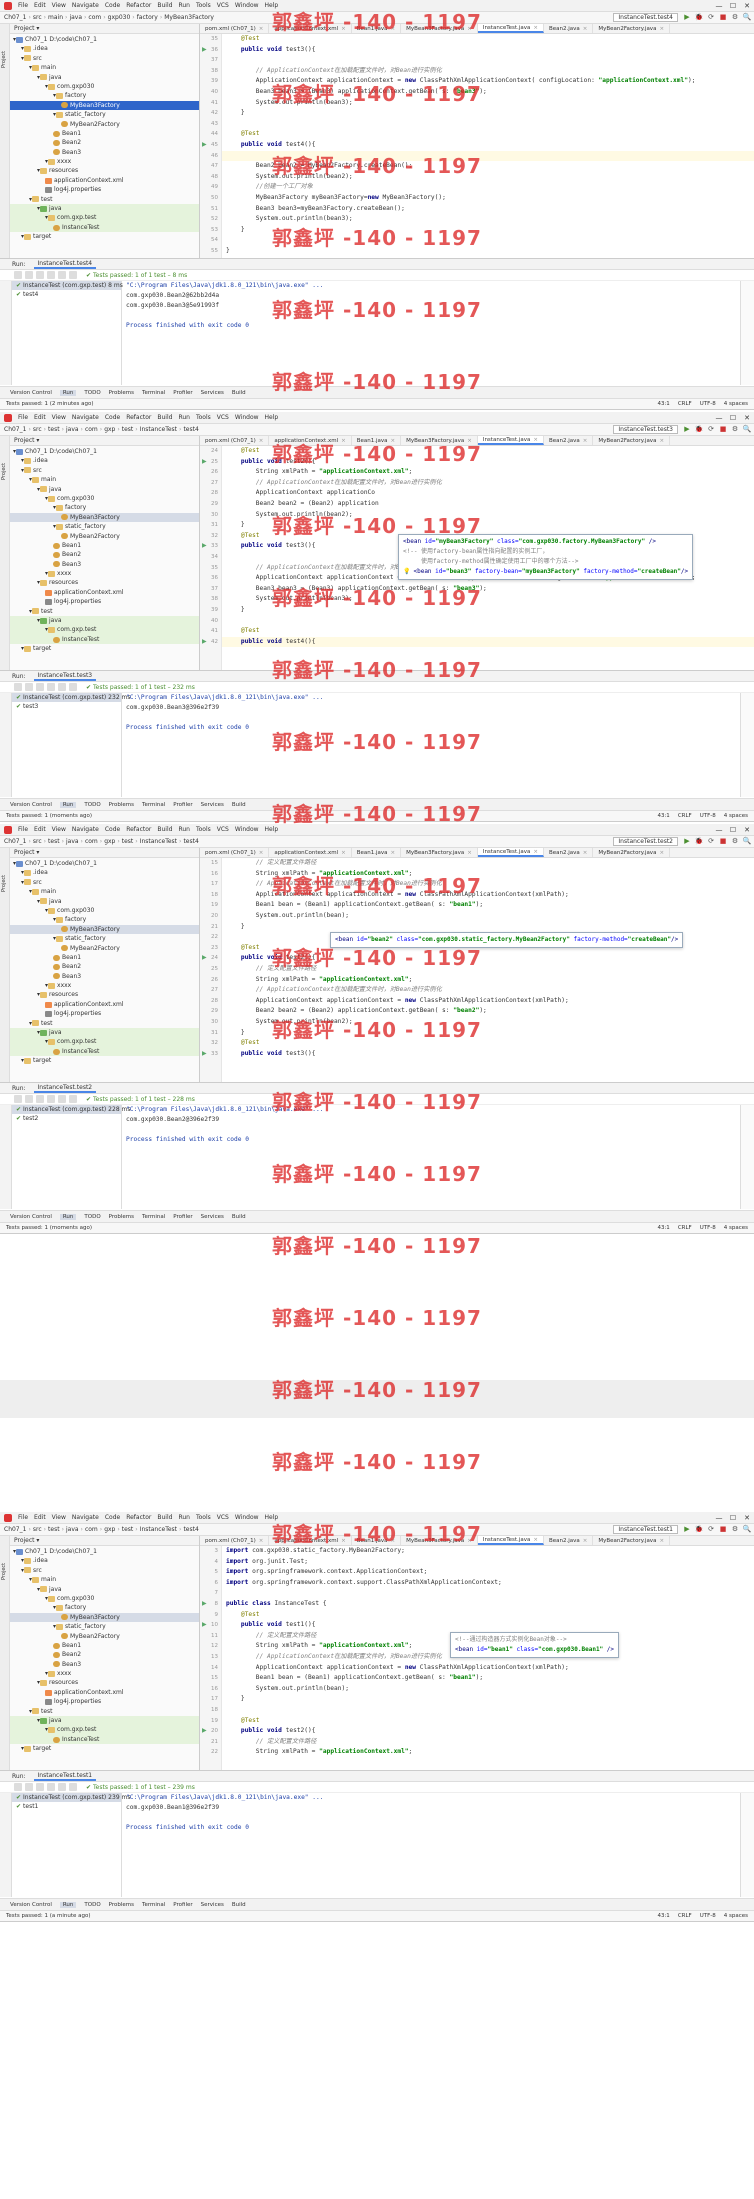 The height and width of the screenshot is (2199, 754). What do you see at coordinates (26, 28) in the screenshot?
I see `project-view-label: Project ▾` at bounding box center [26, 28].